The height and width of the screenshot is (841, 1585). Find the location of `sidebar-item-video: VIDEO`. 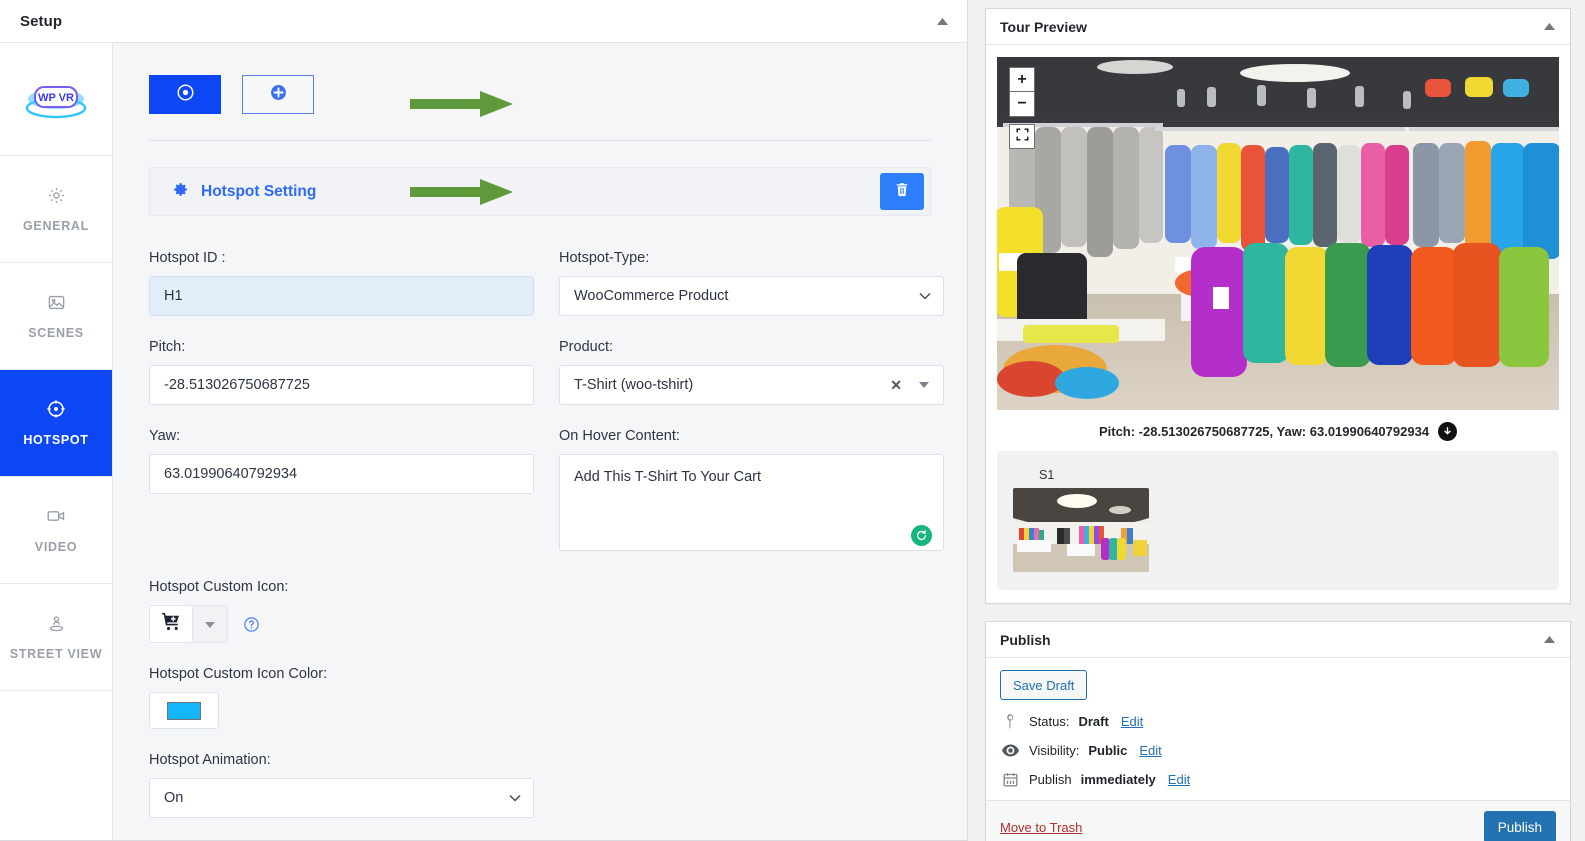

sidebar-item-video: VIDEO is located at coordinates (56, 530).